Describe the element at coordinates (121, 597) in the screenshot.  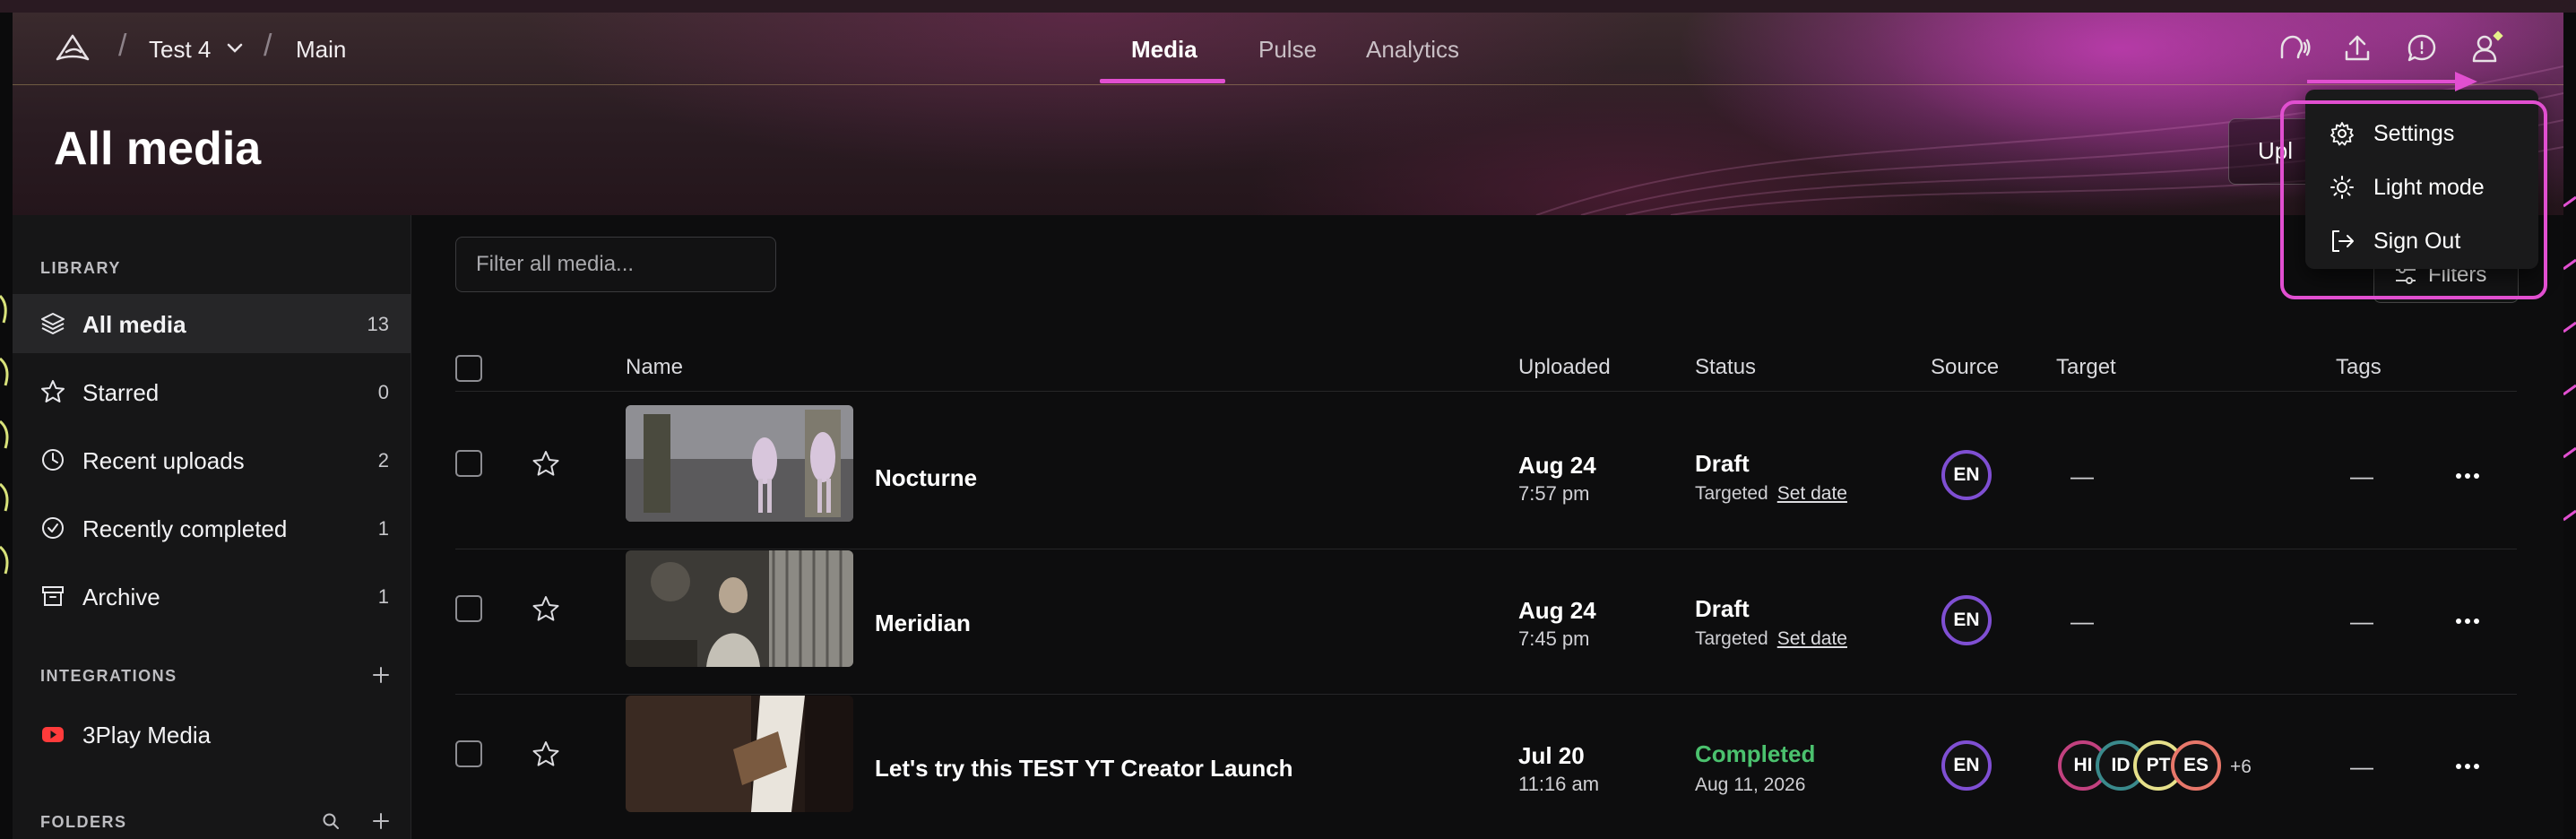
I see `sidebar-item-label: Archive` at that location.